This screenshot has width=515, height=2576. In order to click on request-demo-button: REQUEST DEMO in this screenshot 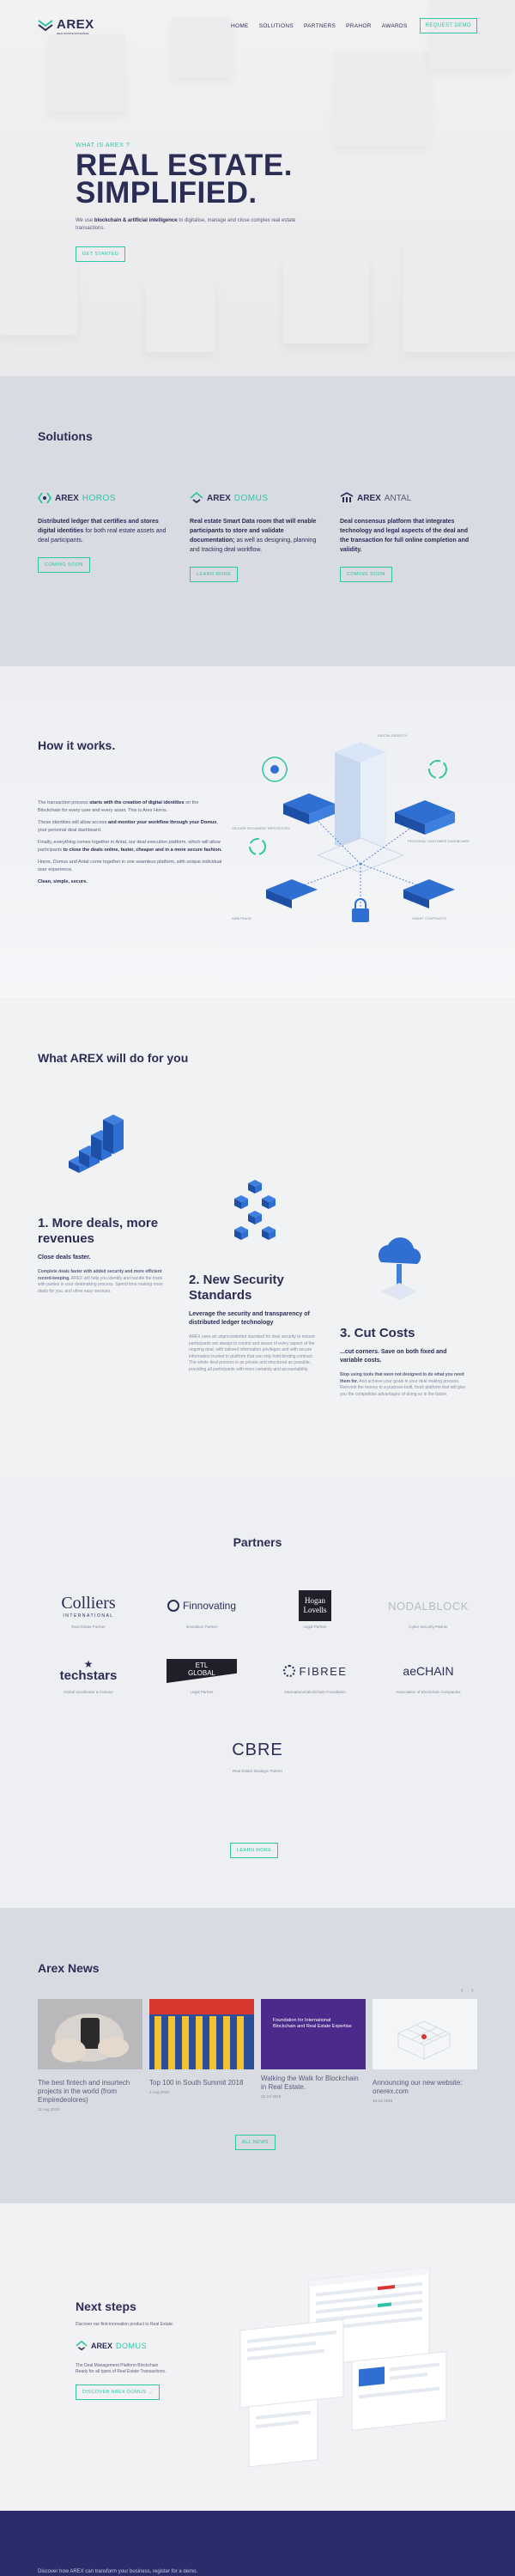, I will do `click(448, 25)`.